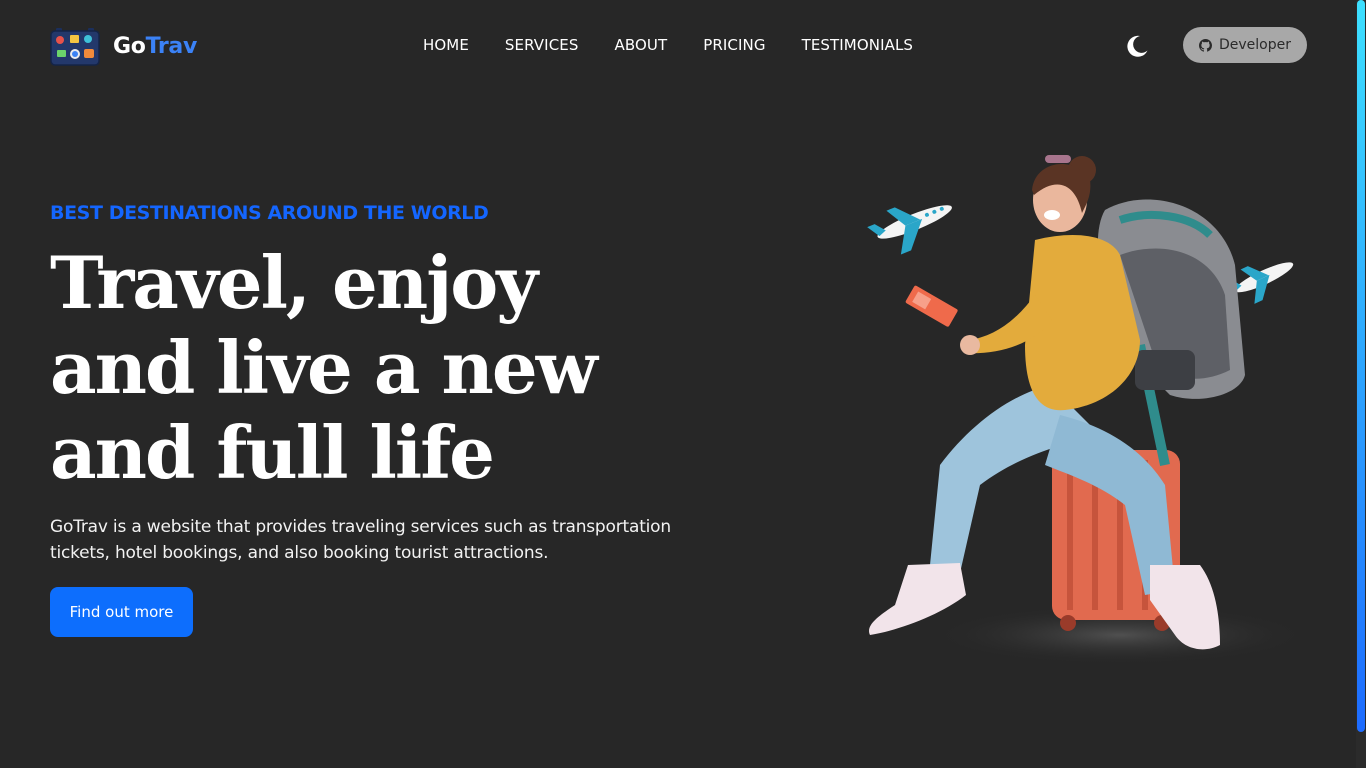 Image resolution: width=1366 pixels, height=768 pixels. I want to click on theme-toggle-button, so click(1137, 46).